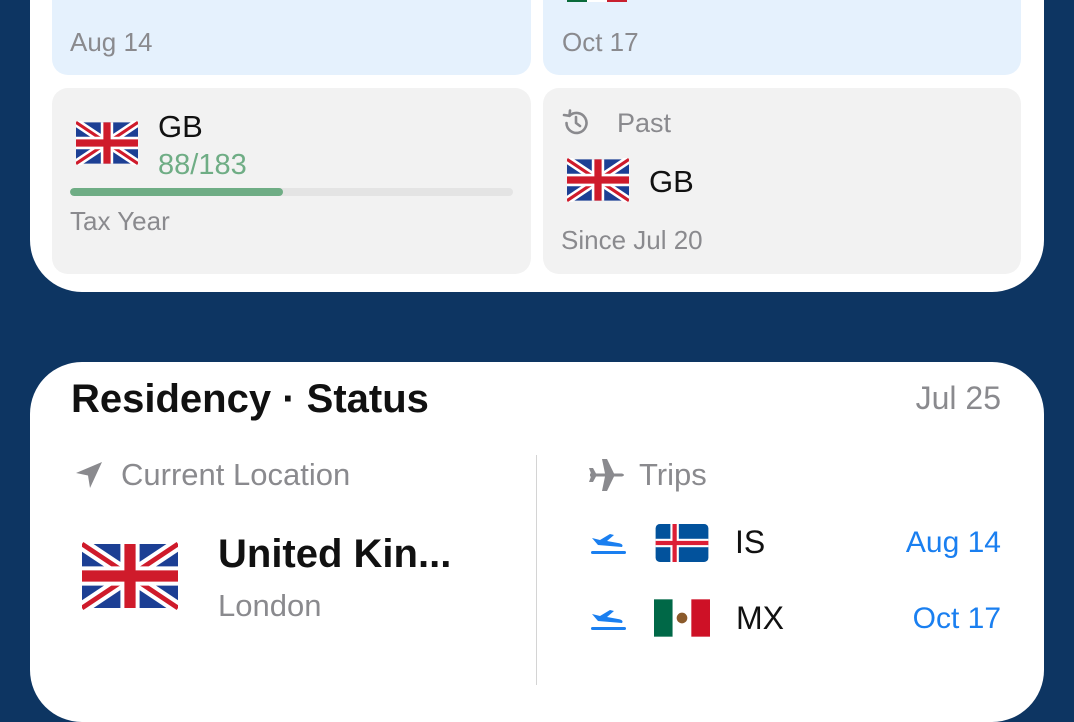 The image size is (1074, 722). What do you see at coordinates (250, 399) in the screenshot?
I see `widget-title: Residency · Status` at bounding box center [250, 399].